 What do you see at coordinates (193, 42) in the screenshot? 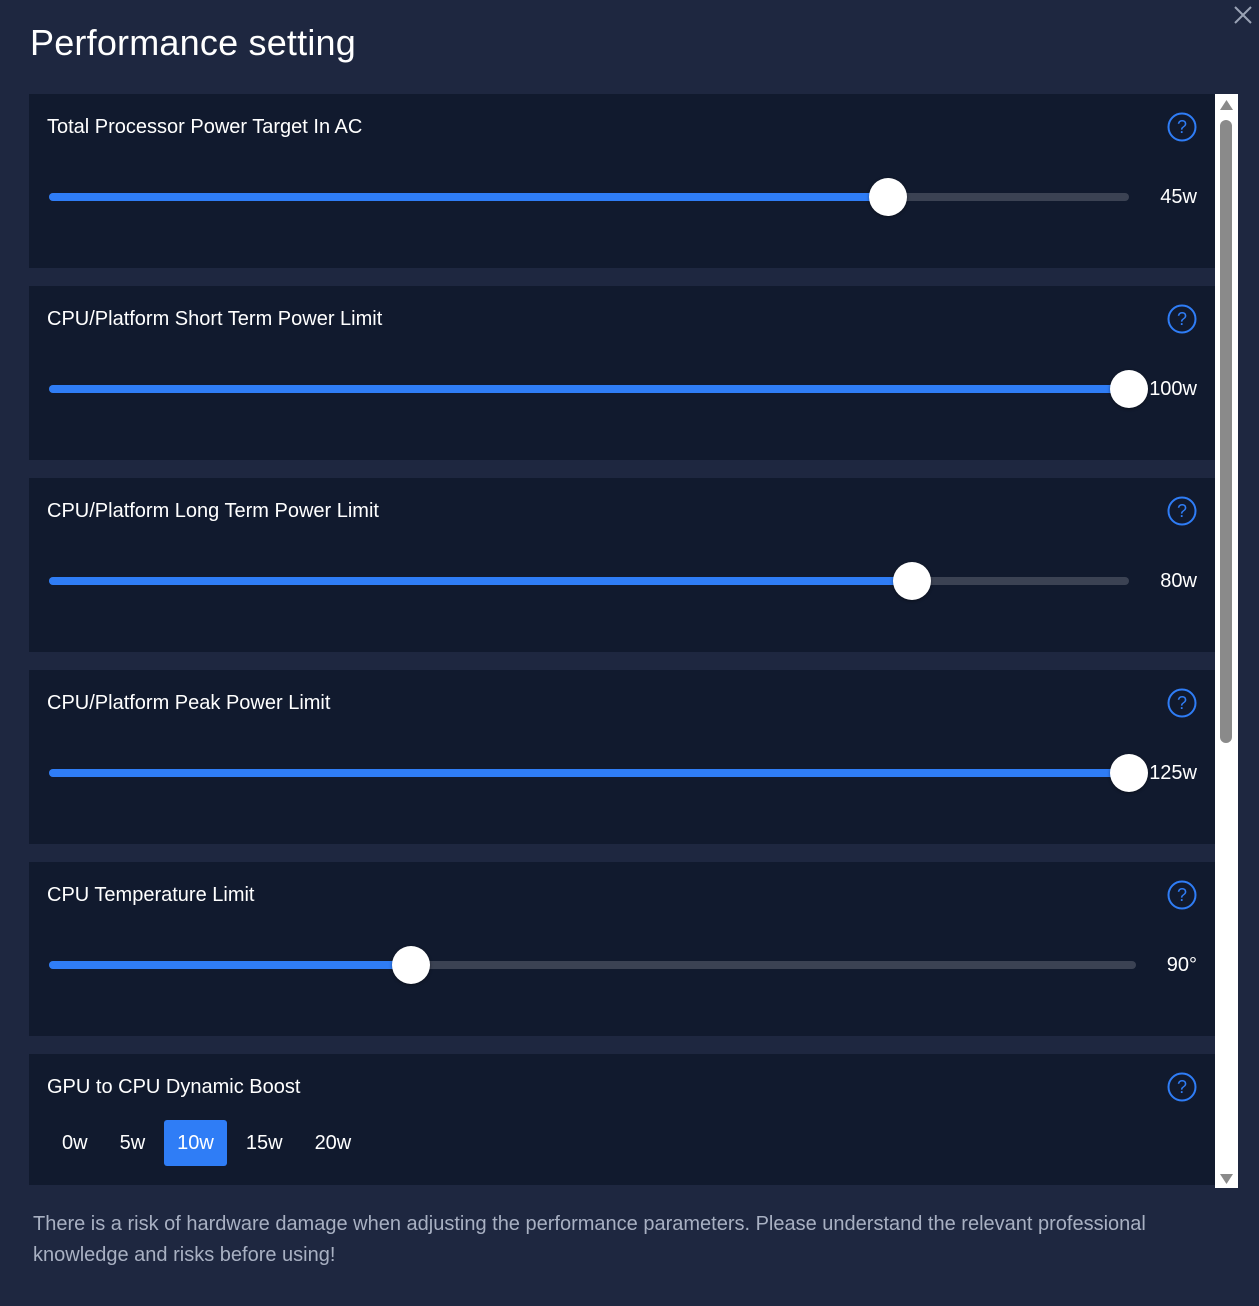
I see `dialog-title: Performance setting` at bounding box center [193, 42].